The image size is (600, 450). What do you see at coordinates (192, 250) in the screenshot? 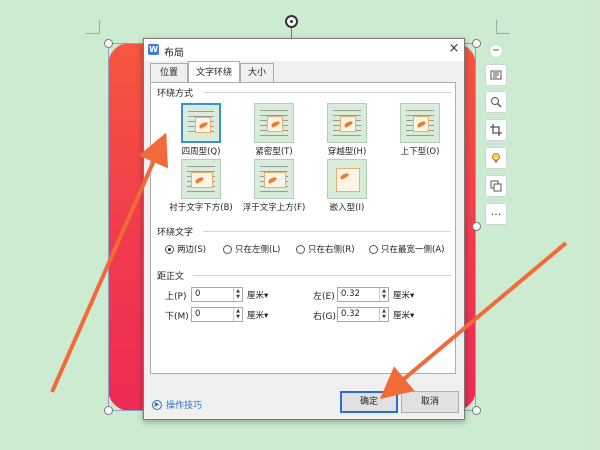
I see `radio-label: 两边(S)` at bounding box center [192, 250].